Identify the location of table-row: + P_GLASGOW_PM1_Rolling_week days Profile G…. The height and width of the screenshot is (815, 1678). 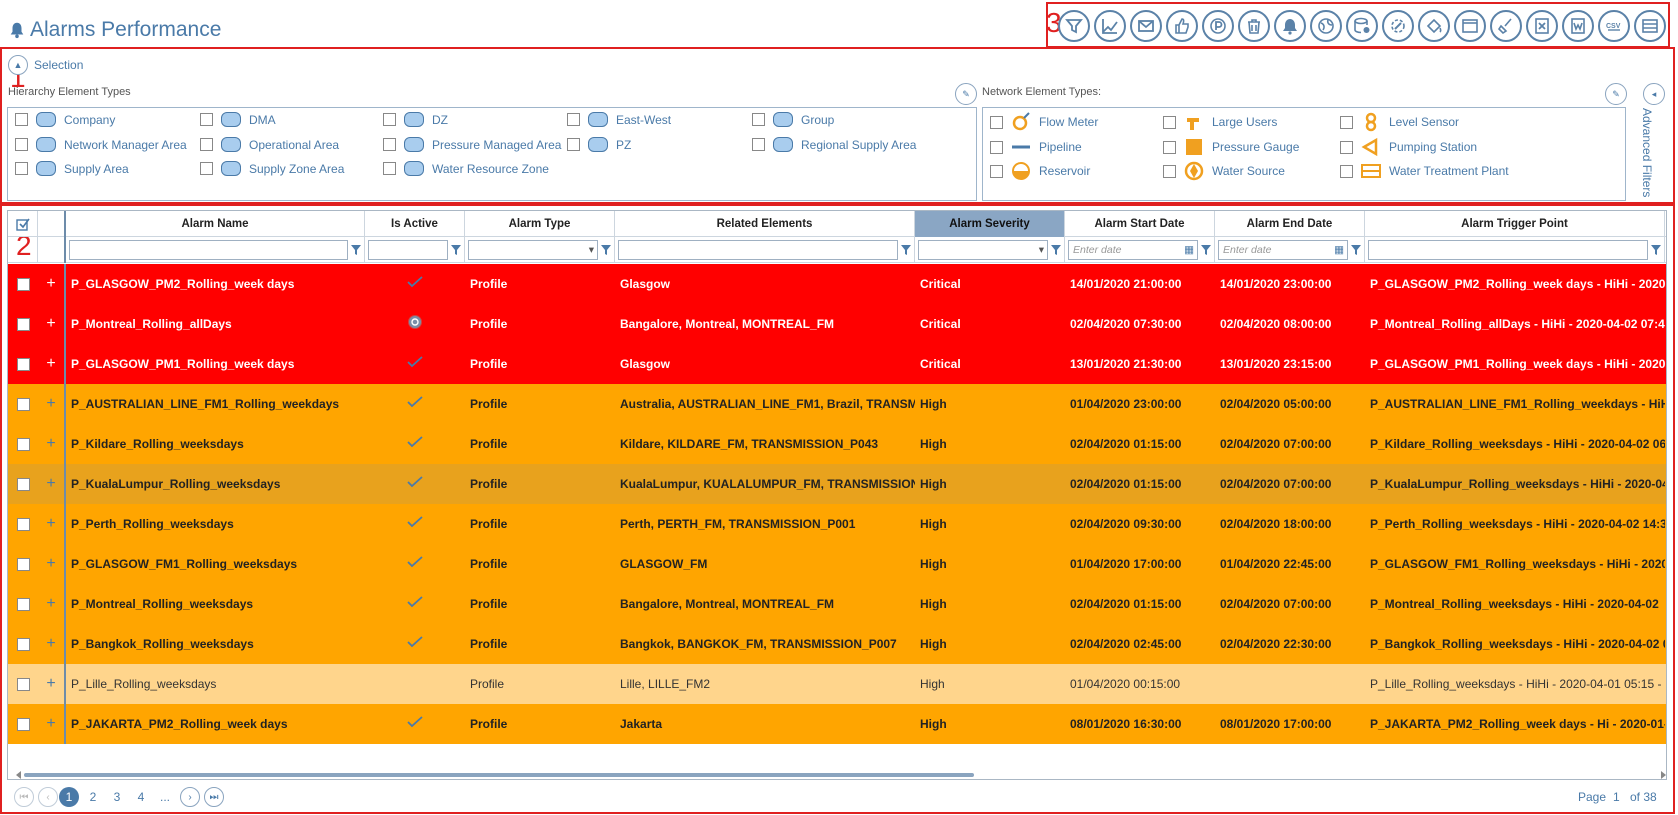
(837, 364).